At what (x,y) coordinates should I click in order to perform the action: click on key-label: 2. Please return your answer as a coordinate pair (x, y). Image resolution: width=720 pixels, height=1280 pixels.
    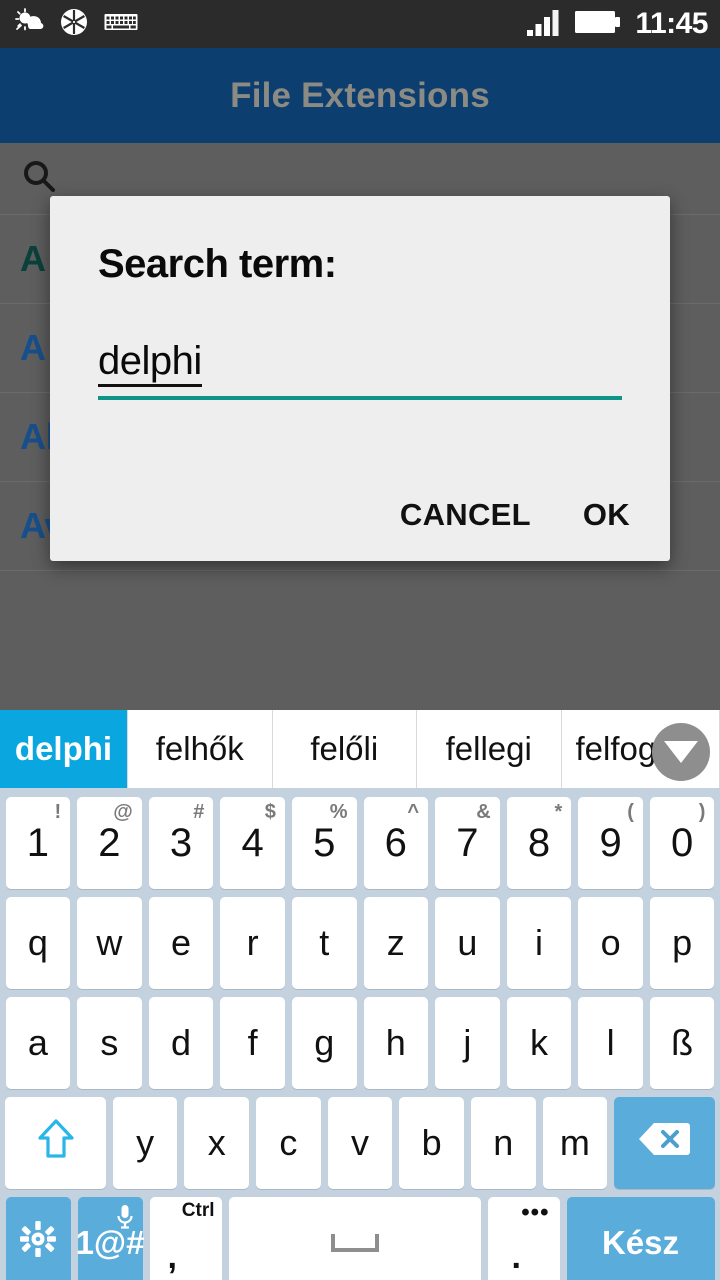
    Looking at the image, I should click on (109, 842).